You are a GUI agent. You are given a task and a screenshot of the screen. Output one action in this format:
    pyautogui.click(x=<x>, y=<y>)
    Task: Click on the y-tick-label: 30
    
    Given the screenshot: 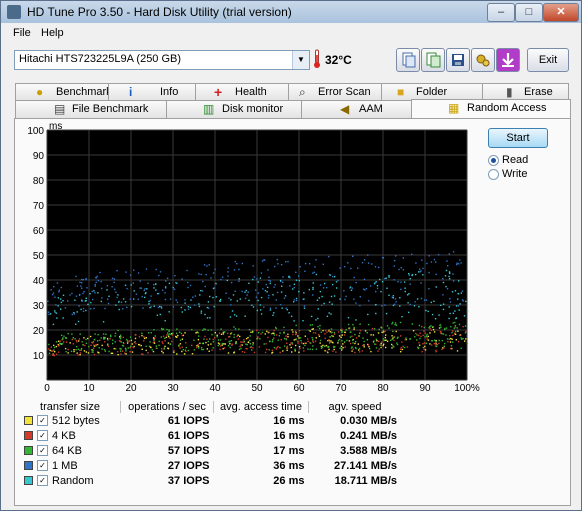 What is the action you would take?
    pyautogui.click(x=39, y=306)
    